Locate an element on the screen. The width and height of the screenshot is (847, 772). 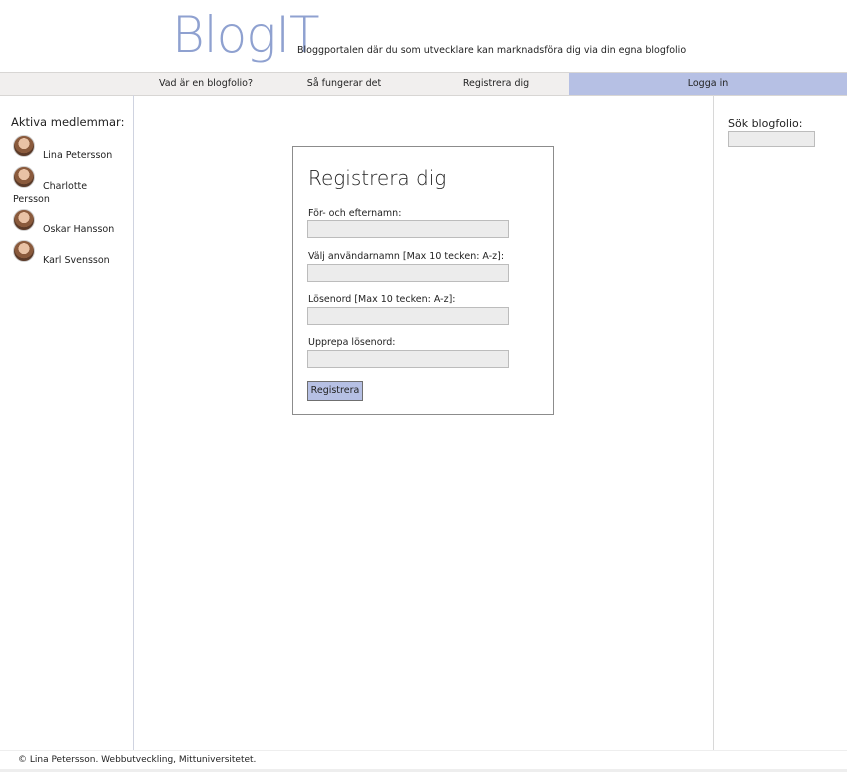
nav-item-login: Logga in is located at coordinates (708, 84).